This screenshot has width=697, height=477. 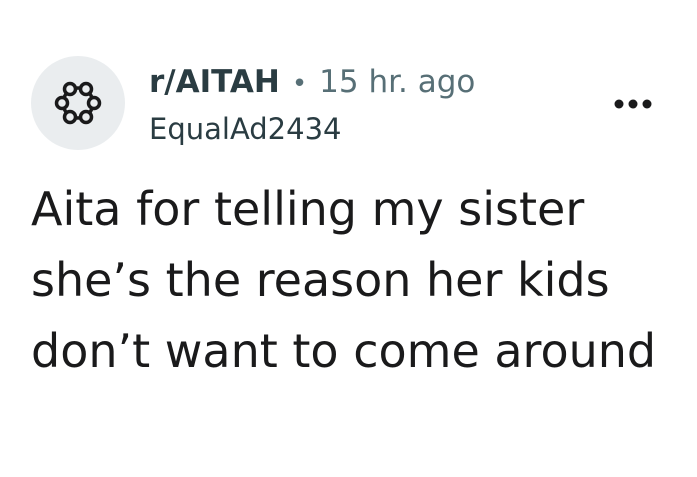 I want to click on more-options-icon, so click(x=633, y=104).